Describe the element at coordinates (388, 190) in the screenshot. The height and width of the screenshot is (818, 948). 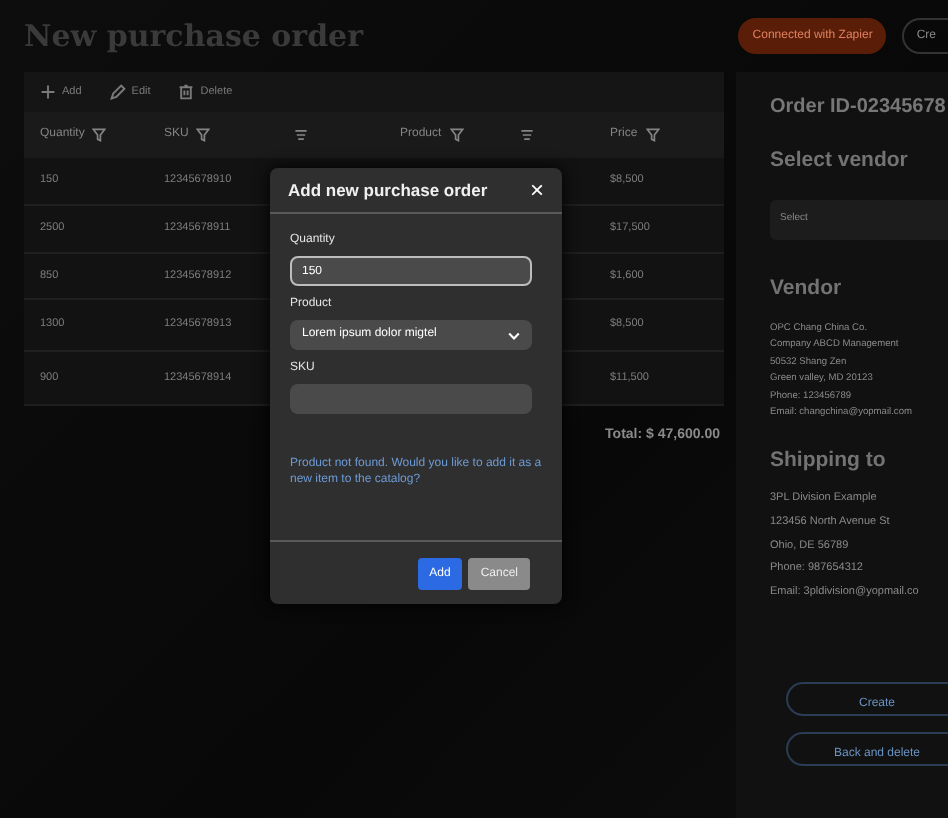
I see `modal-title: Add new purchase order` at that location.